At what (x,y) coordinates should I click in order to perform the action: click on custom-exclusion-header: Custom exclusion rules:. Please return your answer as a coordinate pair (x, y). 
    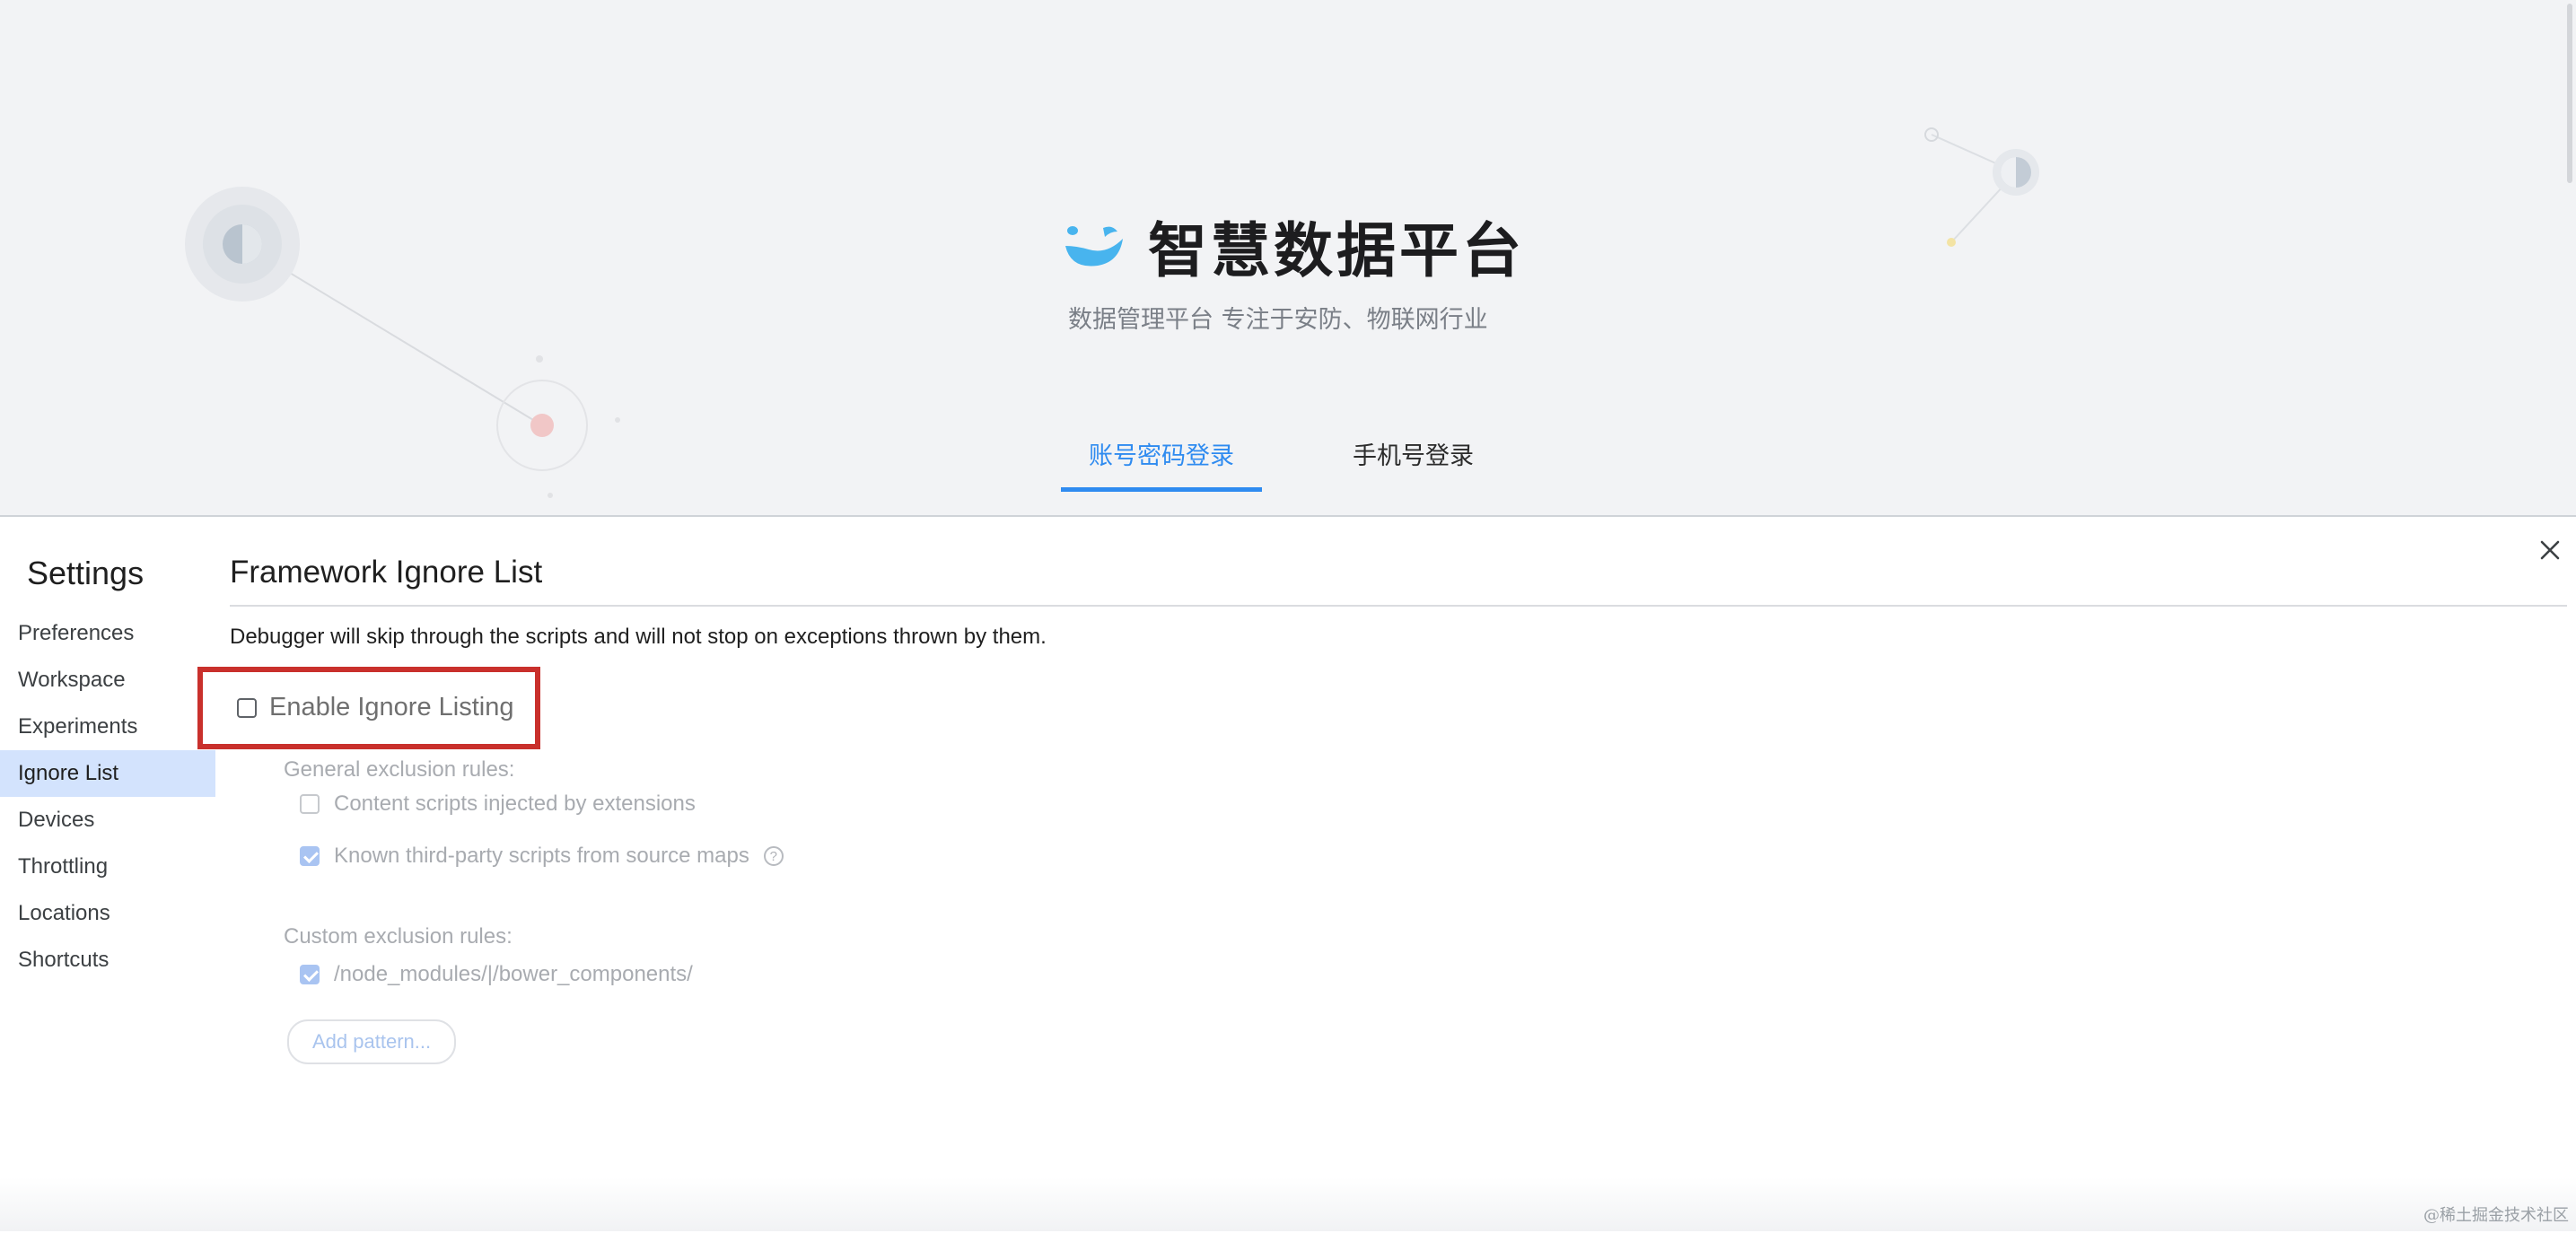
    Looking at the image, I should click on (398, 936).